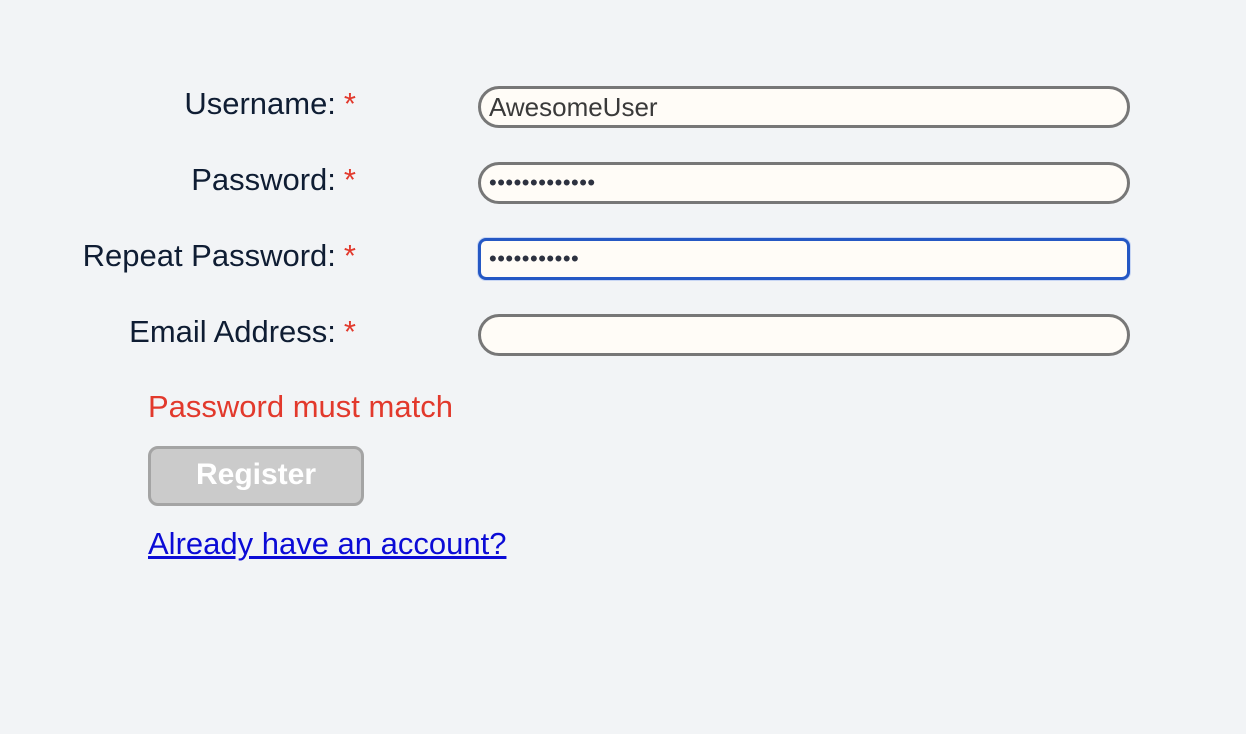 This screenshot has width=1246, height=734. Describe the element at coordinates (273, 179) in the screenshot. I see `password-label: Password: *` at that location.